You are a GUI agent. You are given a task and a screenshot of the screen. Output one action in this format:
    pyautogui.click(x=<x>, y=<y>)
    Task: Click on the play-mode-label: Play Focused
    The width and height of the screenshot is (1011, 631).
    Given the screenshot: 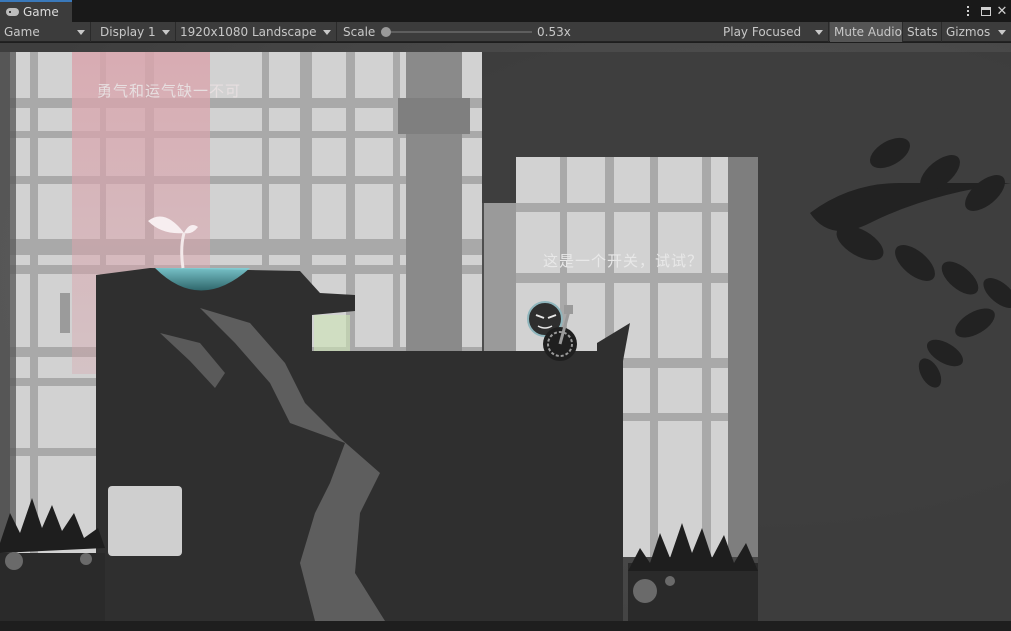 What is the action you would take?
    pyautogui.click(x=762, y=32)
    